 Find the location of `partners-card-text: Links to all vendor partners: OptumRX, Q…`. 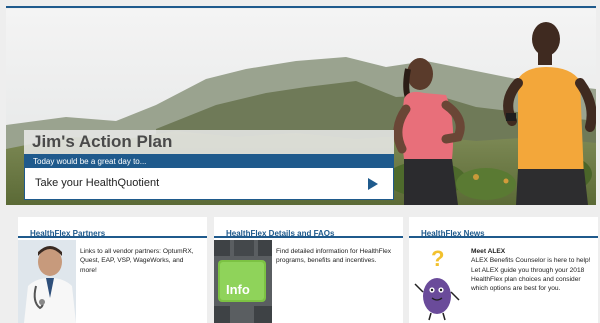

partners-card-text: Links to all vendor partners: OptumRX, Q… is located at coordinates (137, 261).